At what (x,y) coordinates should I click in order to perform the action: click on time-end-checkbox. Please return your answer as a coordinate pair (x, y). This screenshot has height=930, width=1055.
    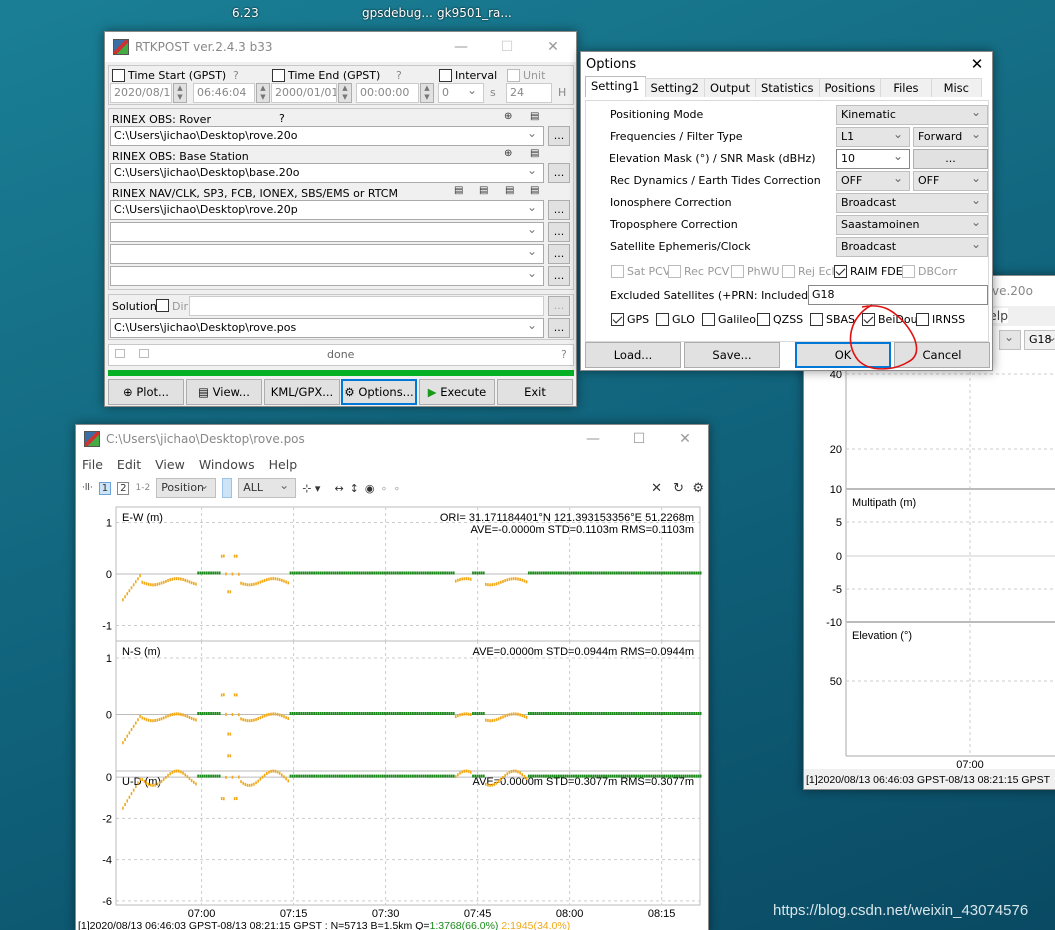
    Looking at the image, I should click on (278, 75).